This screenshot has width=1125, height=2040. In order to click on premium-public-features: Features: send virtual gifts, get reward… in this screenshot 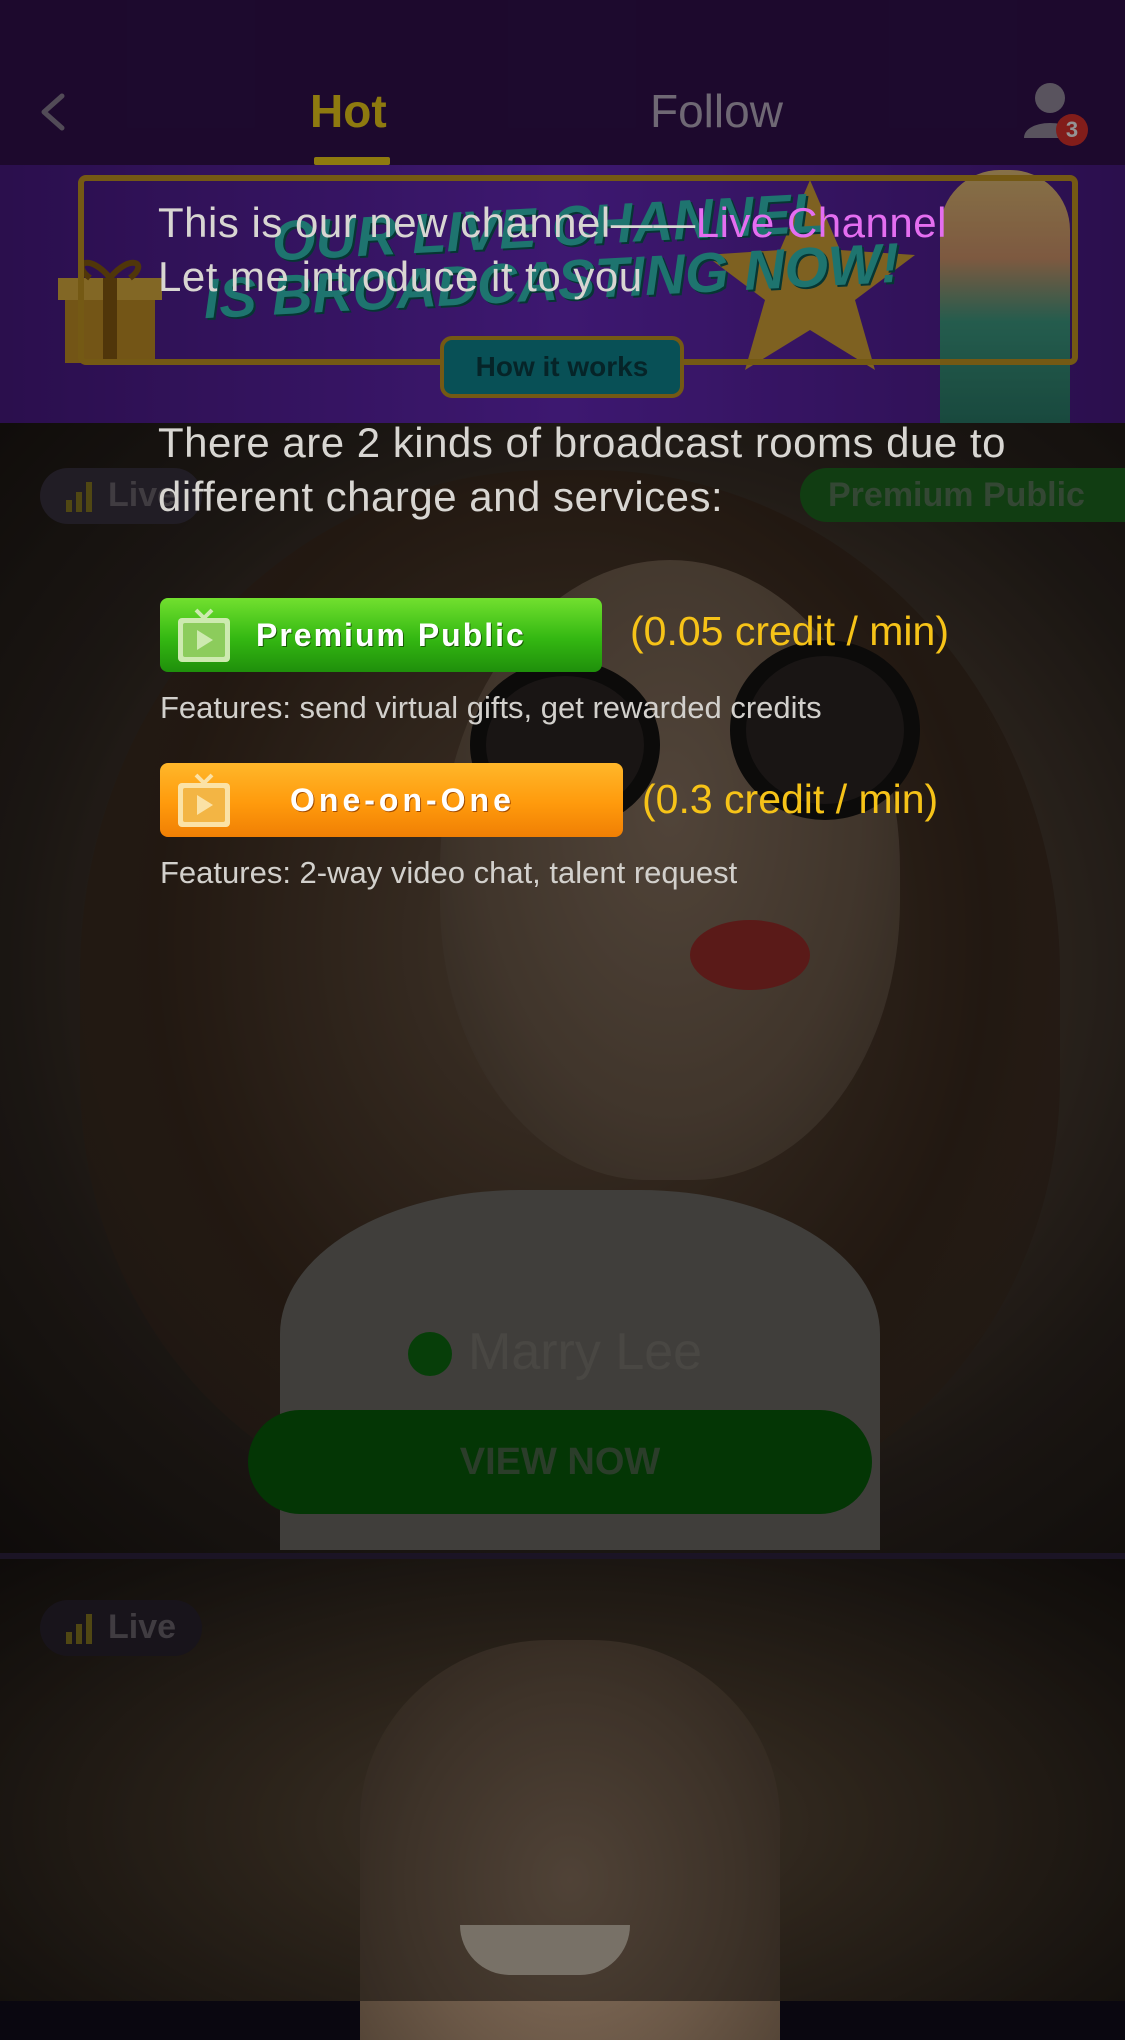, I will do `click(491, 707)`.